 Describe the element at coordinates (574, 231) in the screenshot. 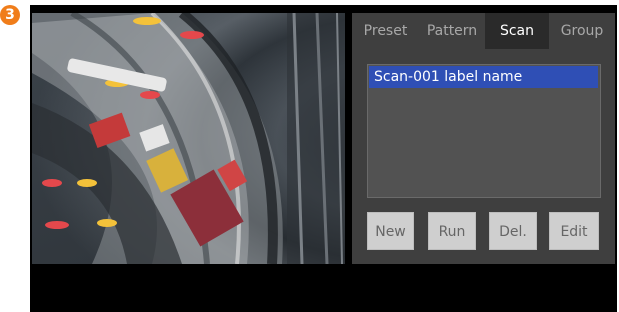

I see `edit-button: Edit` at that location.